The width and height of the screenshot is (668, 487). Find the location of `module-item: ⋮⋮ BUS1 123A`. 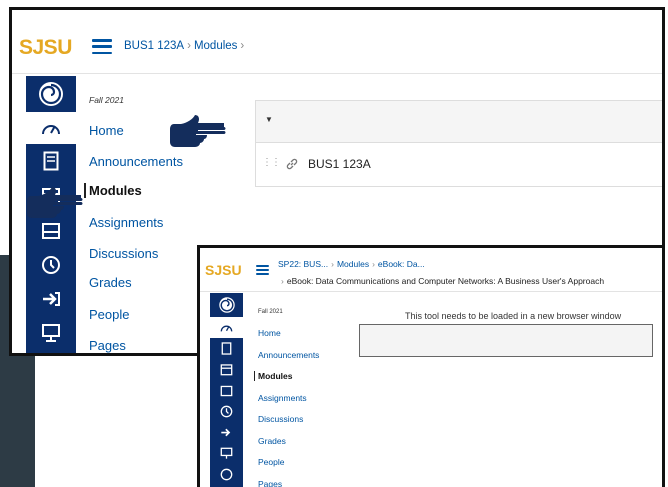

module-item: ⋮⋮ BUS1 123A is located at coordinates (458, 165).